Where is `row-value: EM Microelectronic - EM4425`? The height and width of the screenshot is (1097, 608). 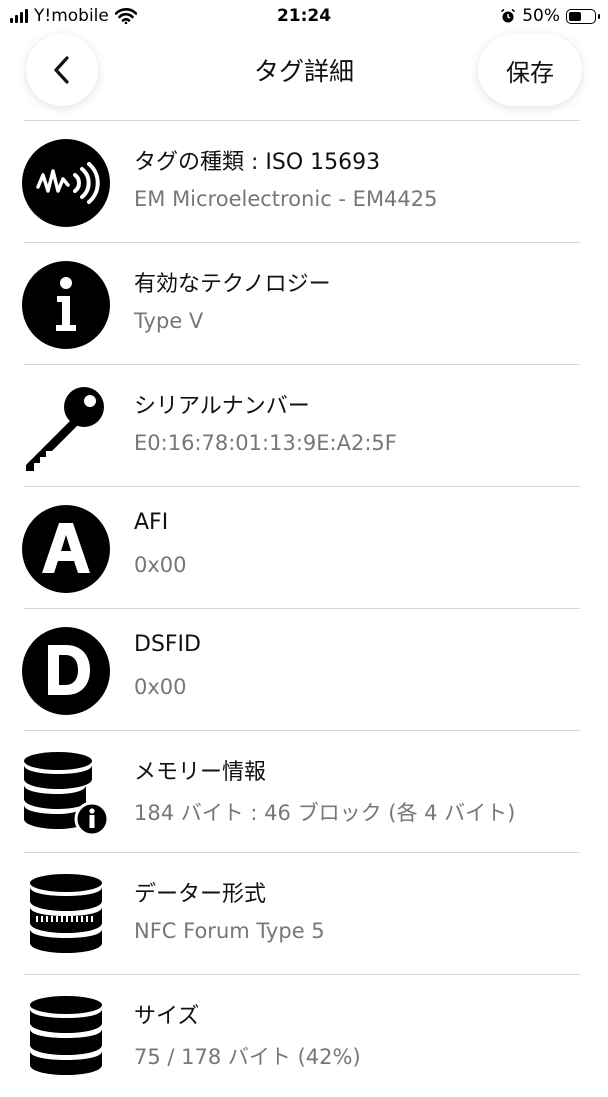
row-value: EM Microelectronic - EM4425 is located at coordinates (286, 199).